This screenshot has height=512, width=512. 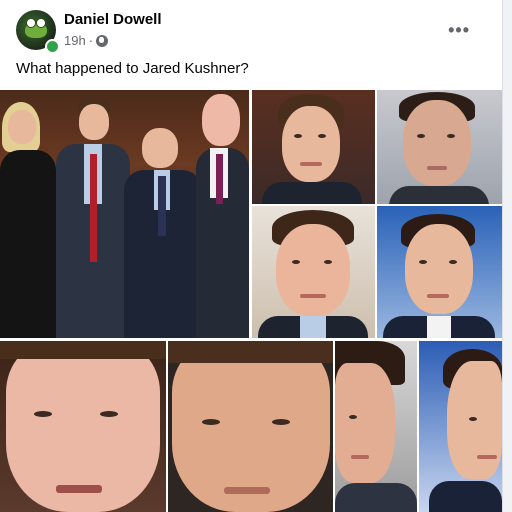 I want to click on frog-icon, so click(x=36, y=28).